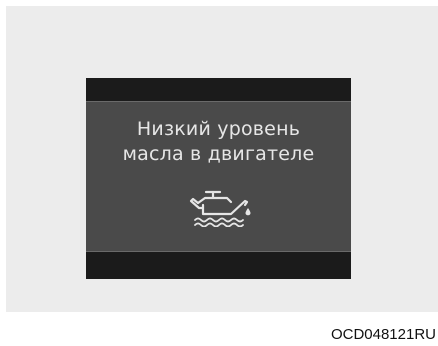 Image resolution: width=438 pixels, height=346 pixels. What do you see at coordinates (383, 334) in the screenshot?
I see `figure-code: OCD048121RU` at bounding box center [383, 334].